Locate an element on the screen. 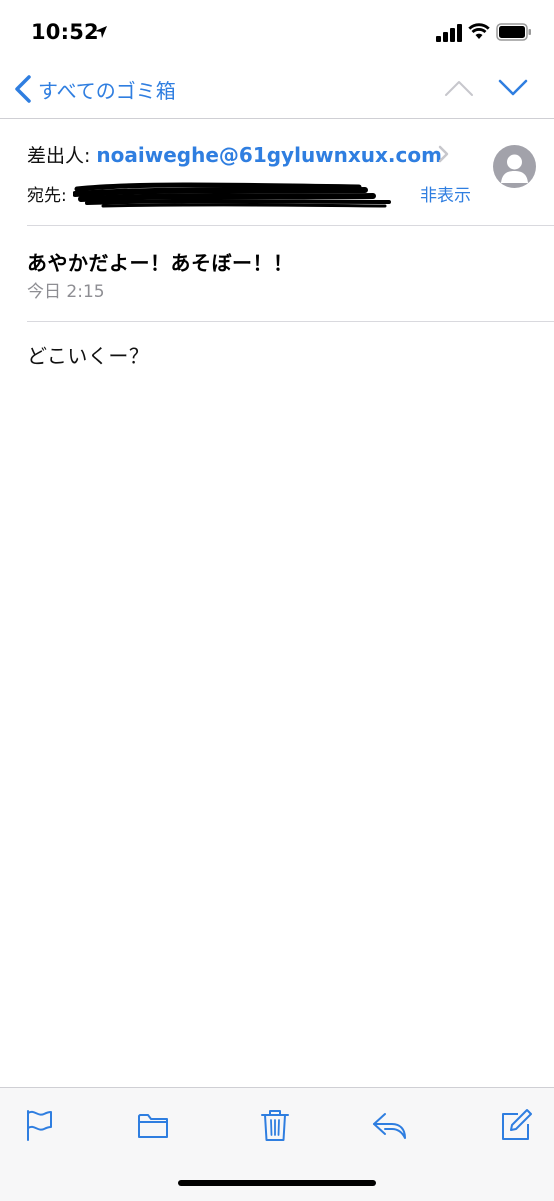 This screenshot has width=554, height=1201. person-icon is located at coordinates (514, 168).